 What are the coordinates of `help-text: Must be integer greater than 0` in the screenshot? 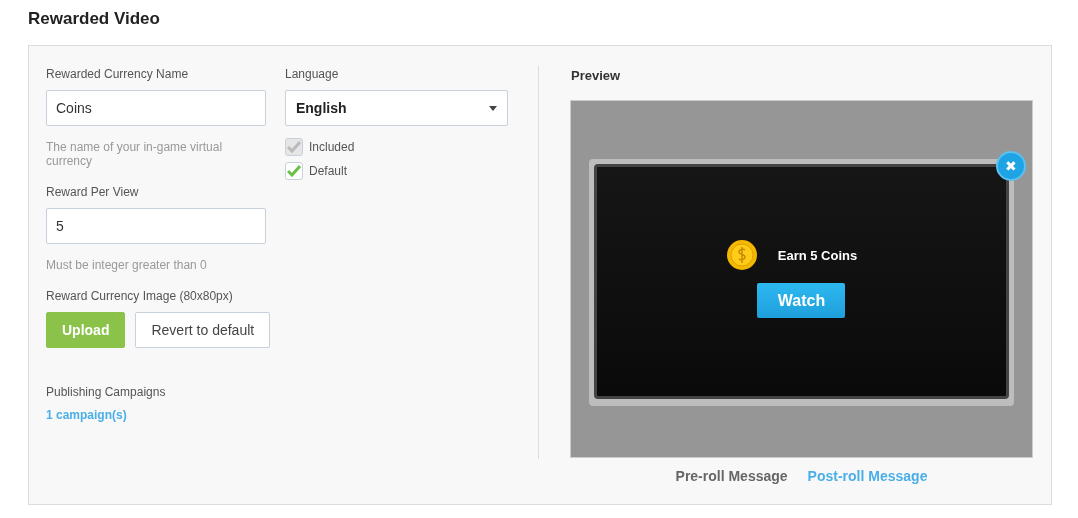 It's located at (127, 265).